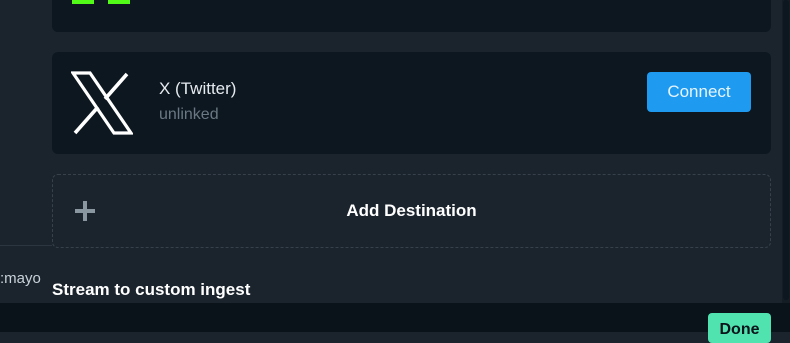 The image size is (790, 343). What do you see at coordinates (189, 114) in the screenshot?
I see `destination-status: unlinked` at bounding box center [189, 114].